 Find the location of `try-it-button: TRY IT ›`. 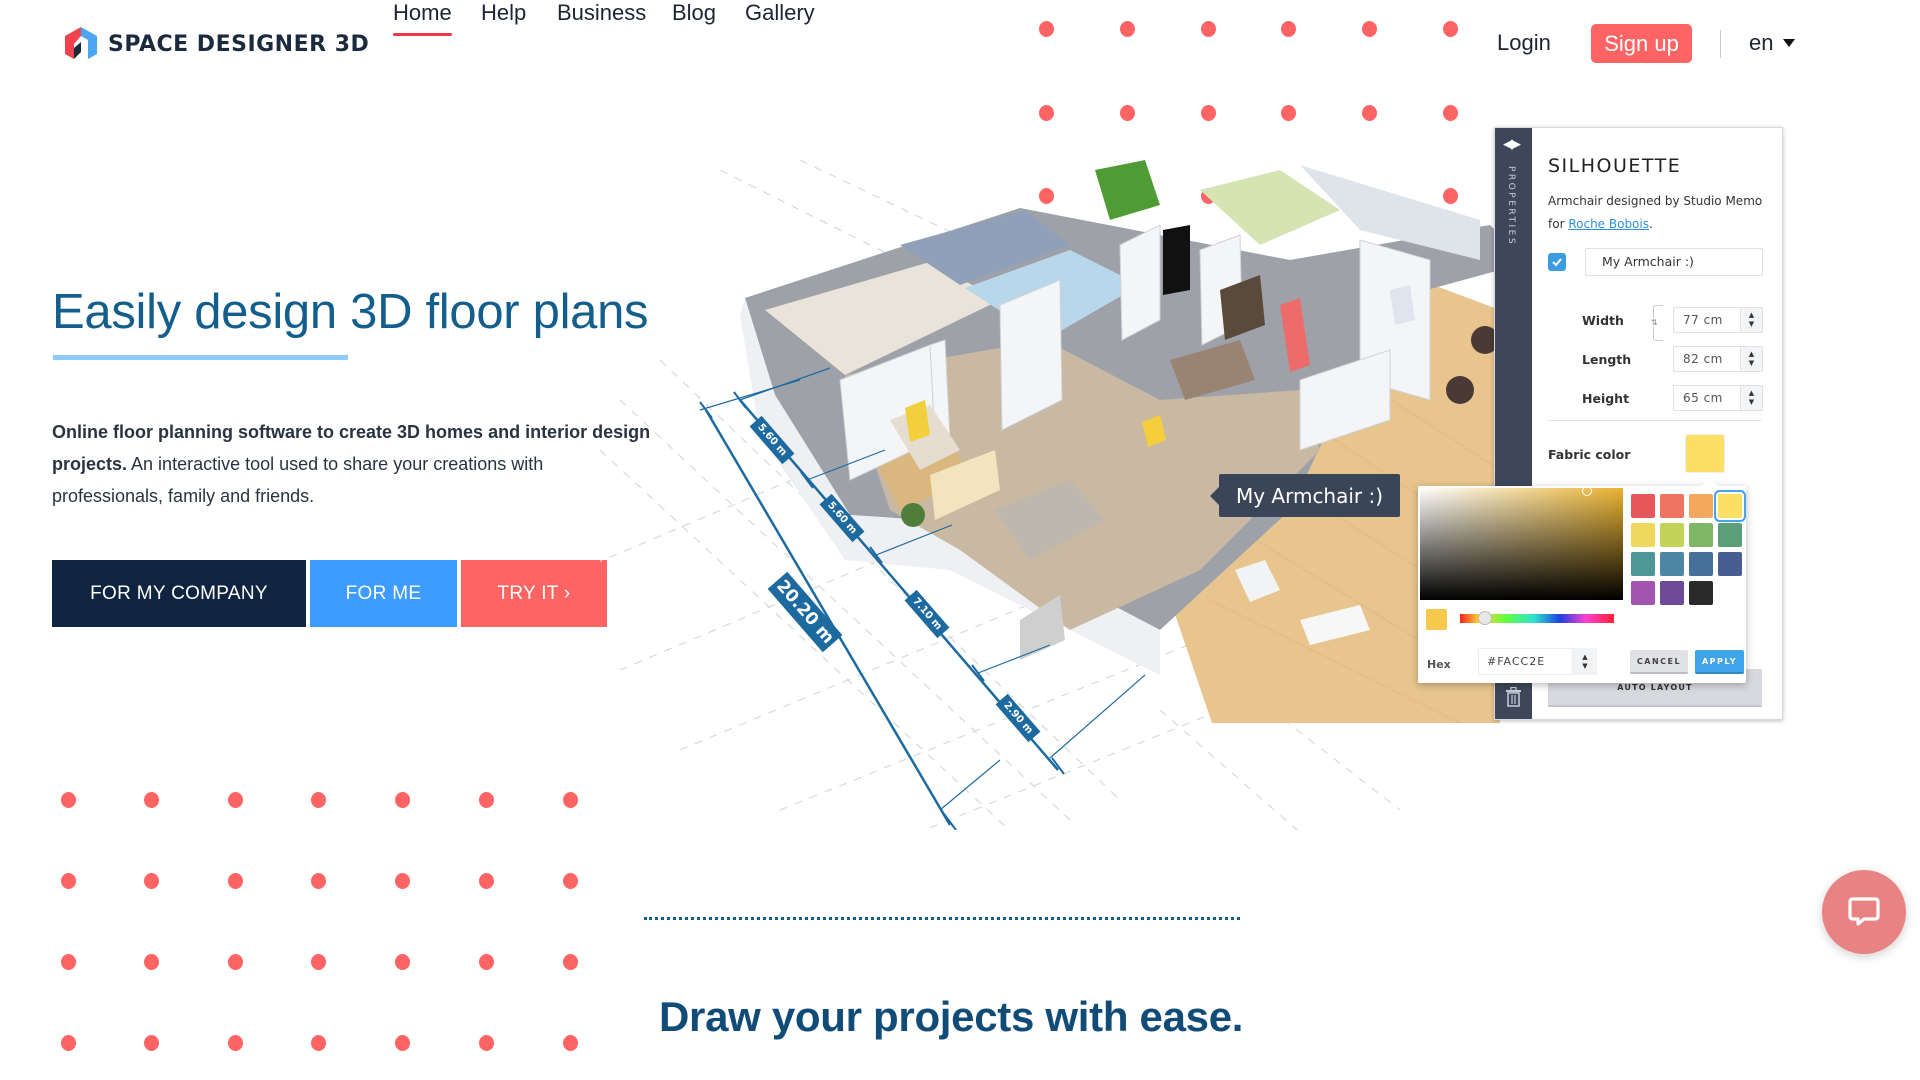

try-it-button: TRY IT › is located at coordinates (534, 593).